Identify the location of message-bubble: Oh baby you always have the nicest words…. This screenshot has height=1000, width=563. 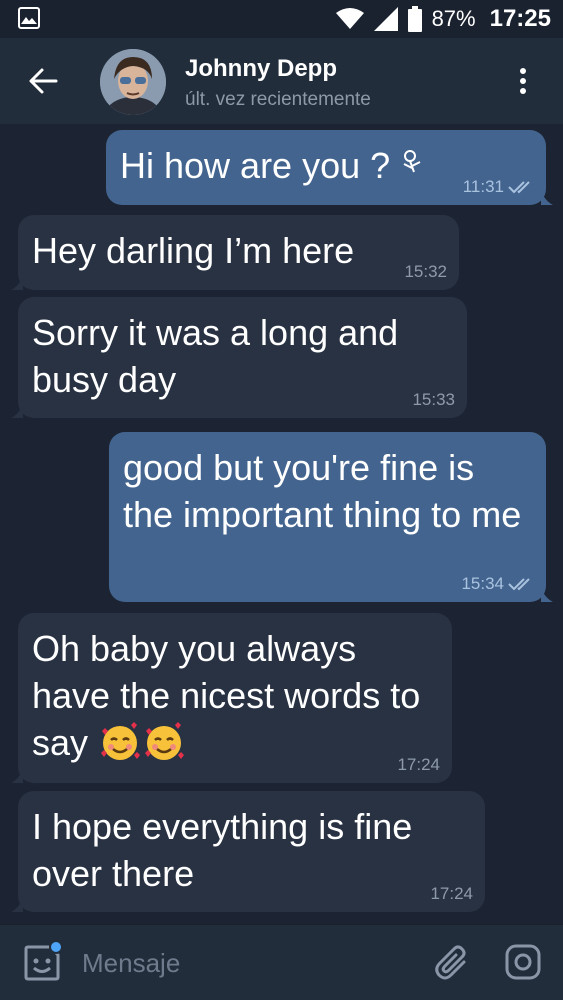
(231, 698).